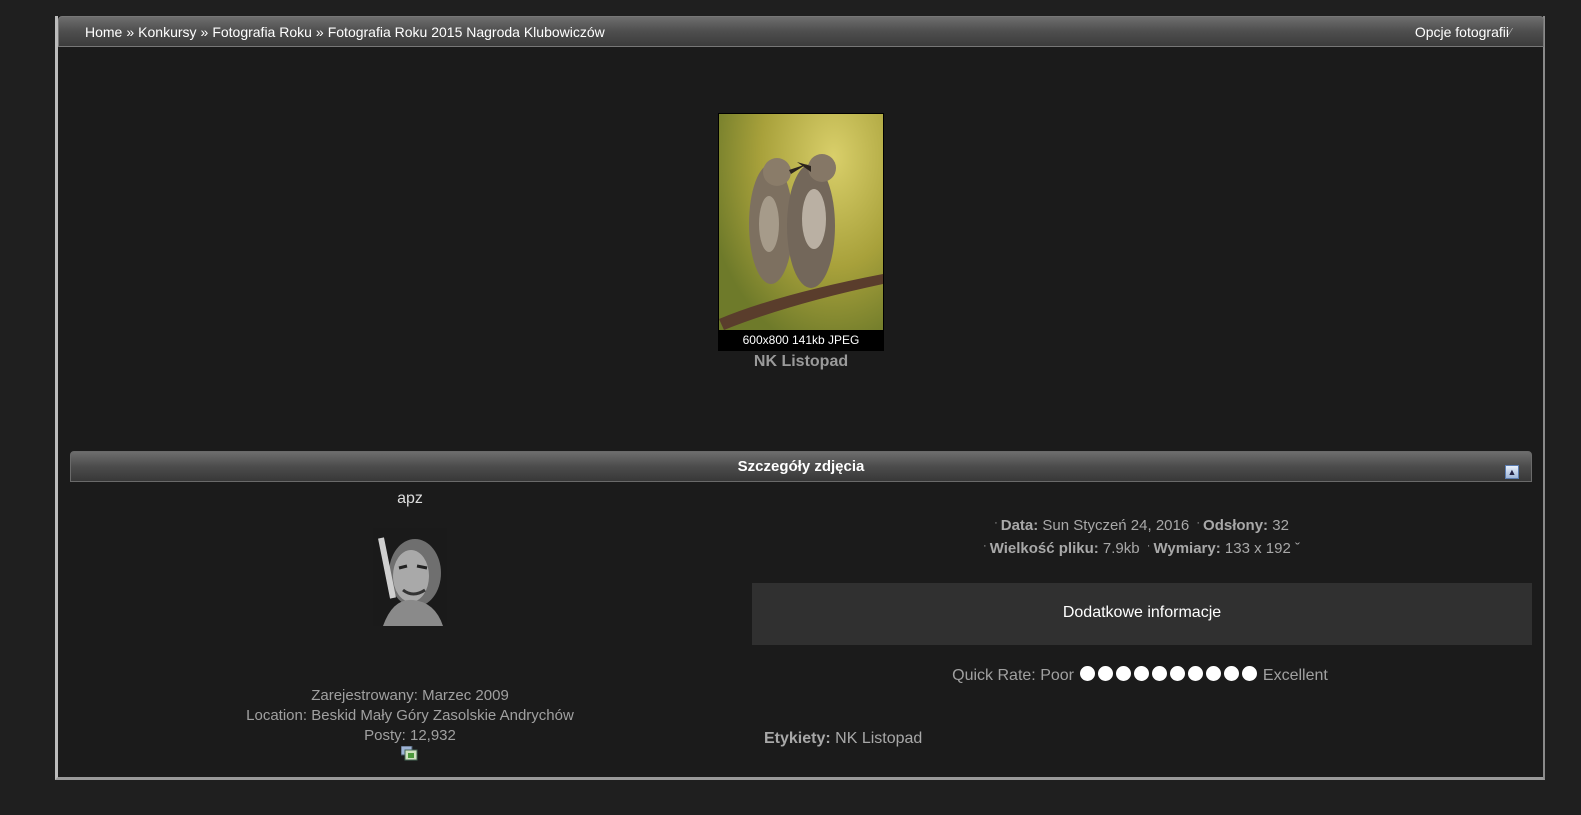 The height and width of the screenshot is (815, 1581). What do you see at coordinates (103, 32) in the screenshot?
I see `breadcrumb-home-link: Home` at bounding box center [103, 32].